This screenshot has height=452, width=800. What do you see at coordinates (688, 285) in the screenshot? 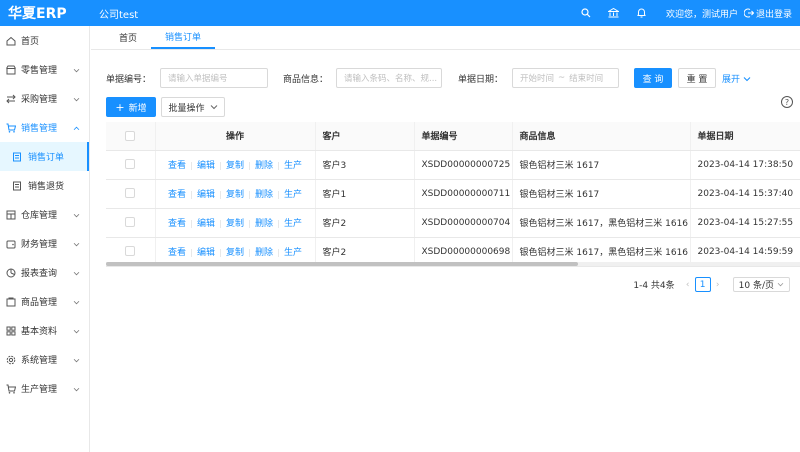
I see `prev-page-icon: ‹` at bounding box center [688, 285].